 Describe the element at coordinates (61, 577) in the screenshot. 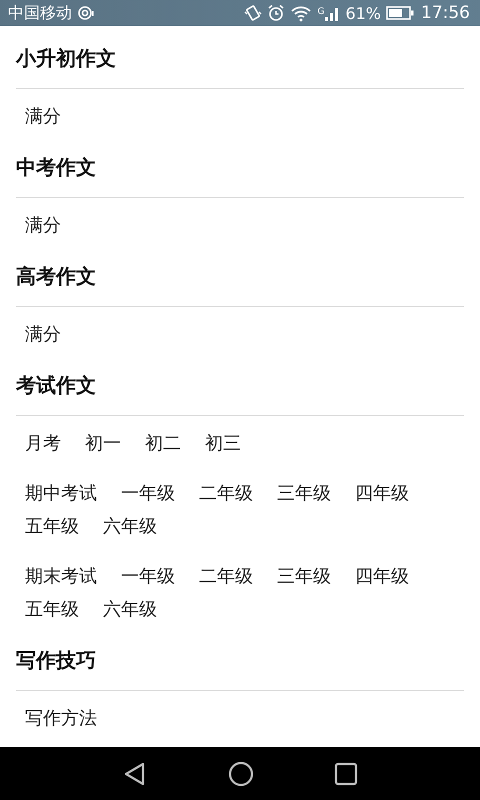

I see `category-link: 期末考试` at that location.